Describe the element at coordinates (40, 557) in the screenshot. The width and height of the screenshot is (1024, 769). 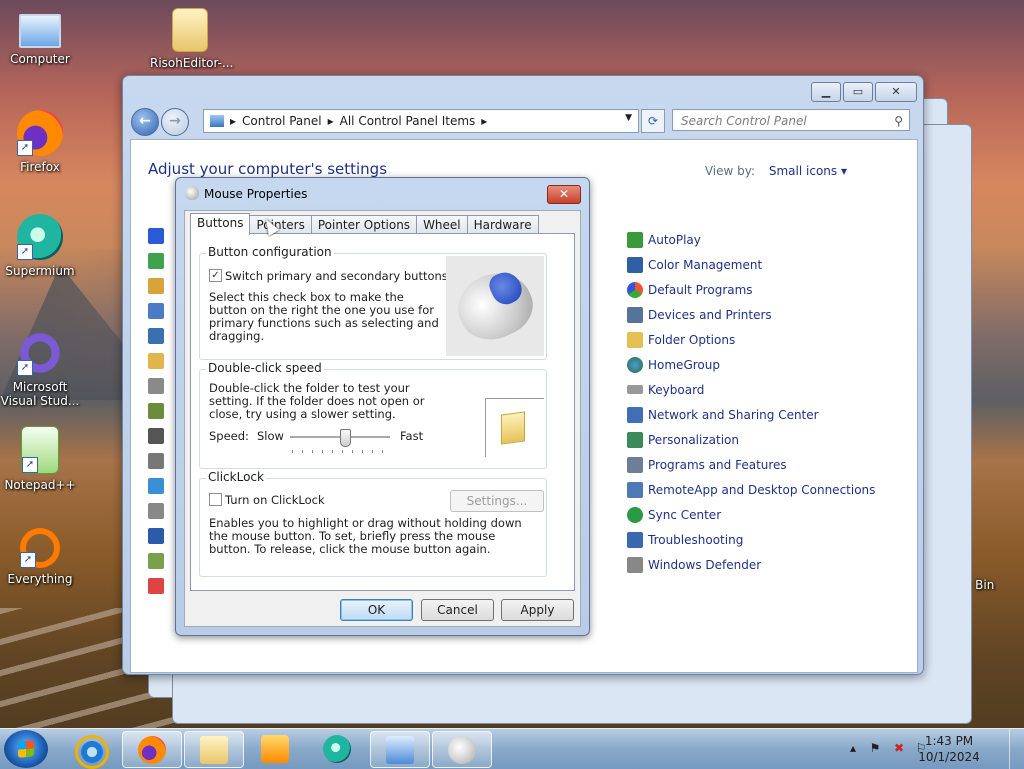
I see `desktop-icon-everything: ➚ Everything` at that location.